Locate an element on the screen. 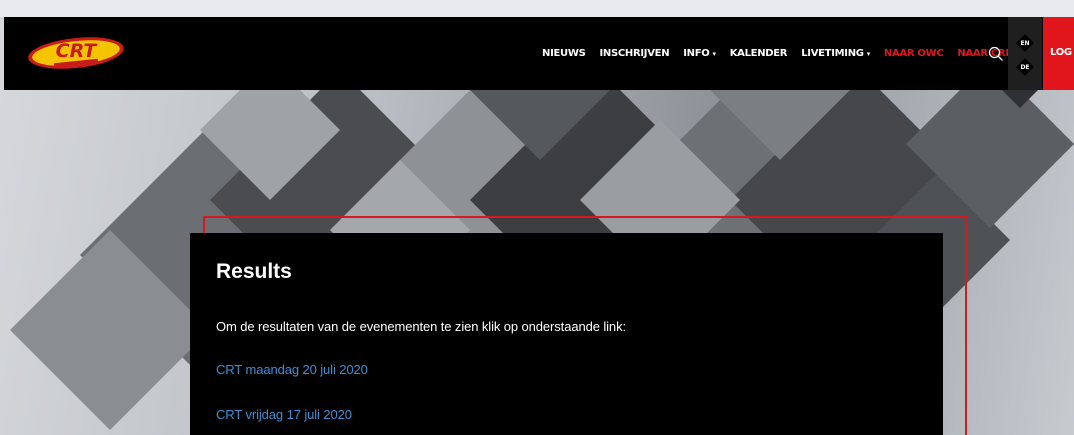  nav-item-label: KALENDER is located at coordinates (758, 53).